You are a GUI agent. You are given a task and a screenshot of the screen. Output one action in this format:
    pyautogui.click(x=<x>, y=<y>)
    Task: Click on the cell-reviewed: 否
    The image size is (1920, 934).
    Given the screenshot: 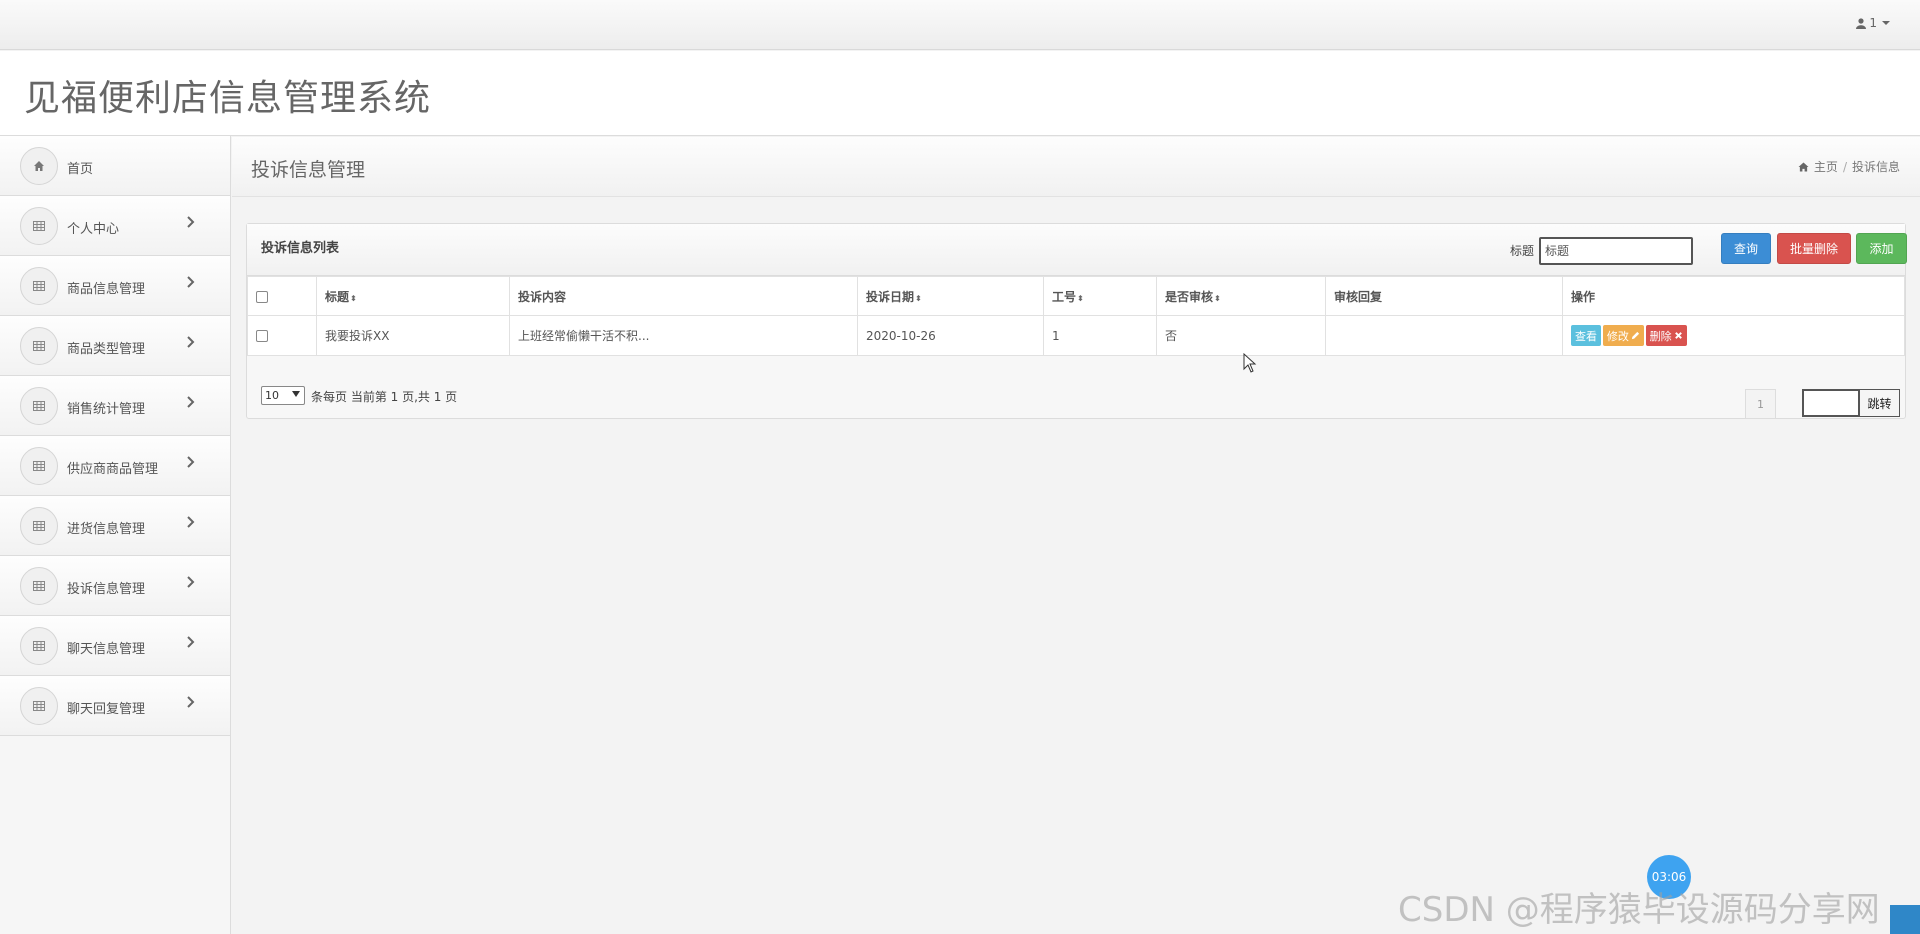 What is the action you would take?
    pyautogui.click(x=1241, y=335)
    